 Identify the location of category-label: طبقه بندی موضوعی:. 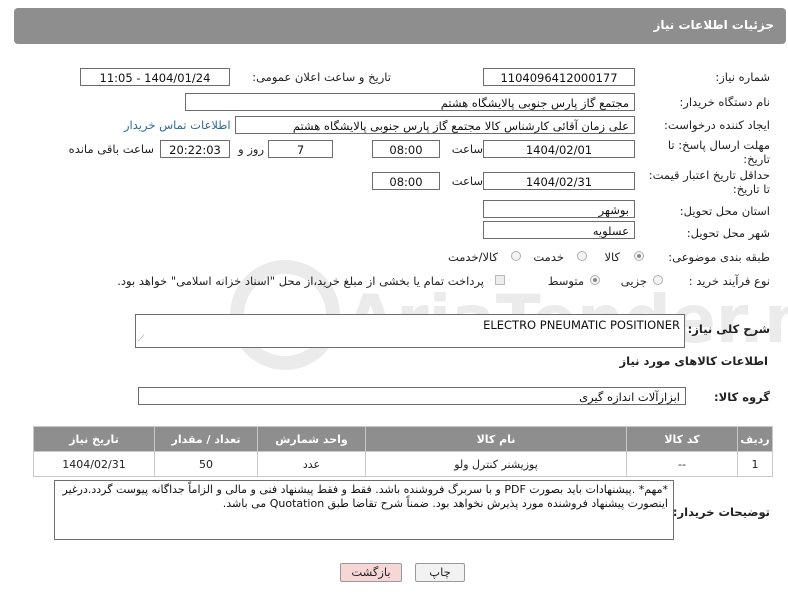
(719, 257).